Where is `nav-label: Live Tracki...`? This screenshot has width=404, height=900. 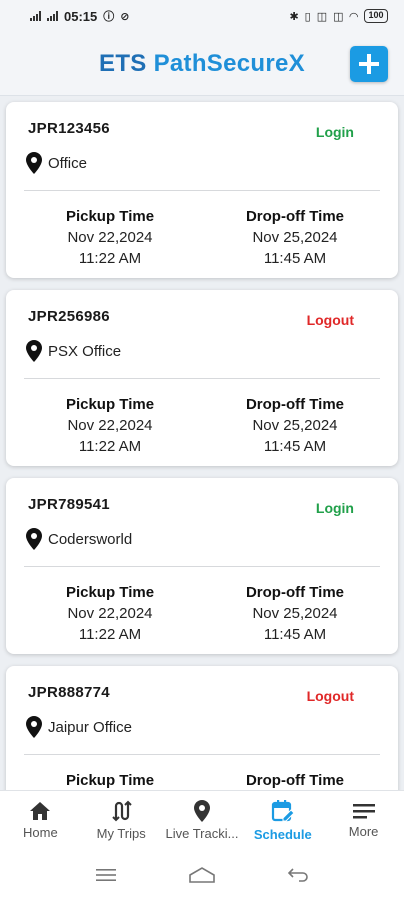
nav-label: Live Tracki... is located at coordinates (202, 833).